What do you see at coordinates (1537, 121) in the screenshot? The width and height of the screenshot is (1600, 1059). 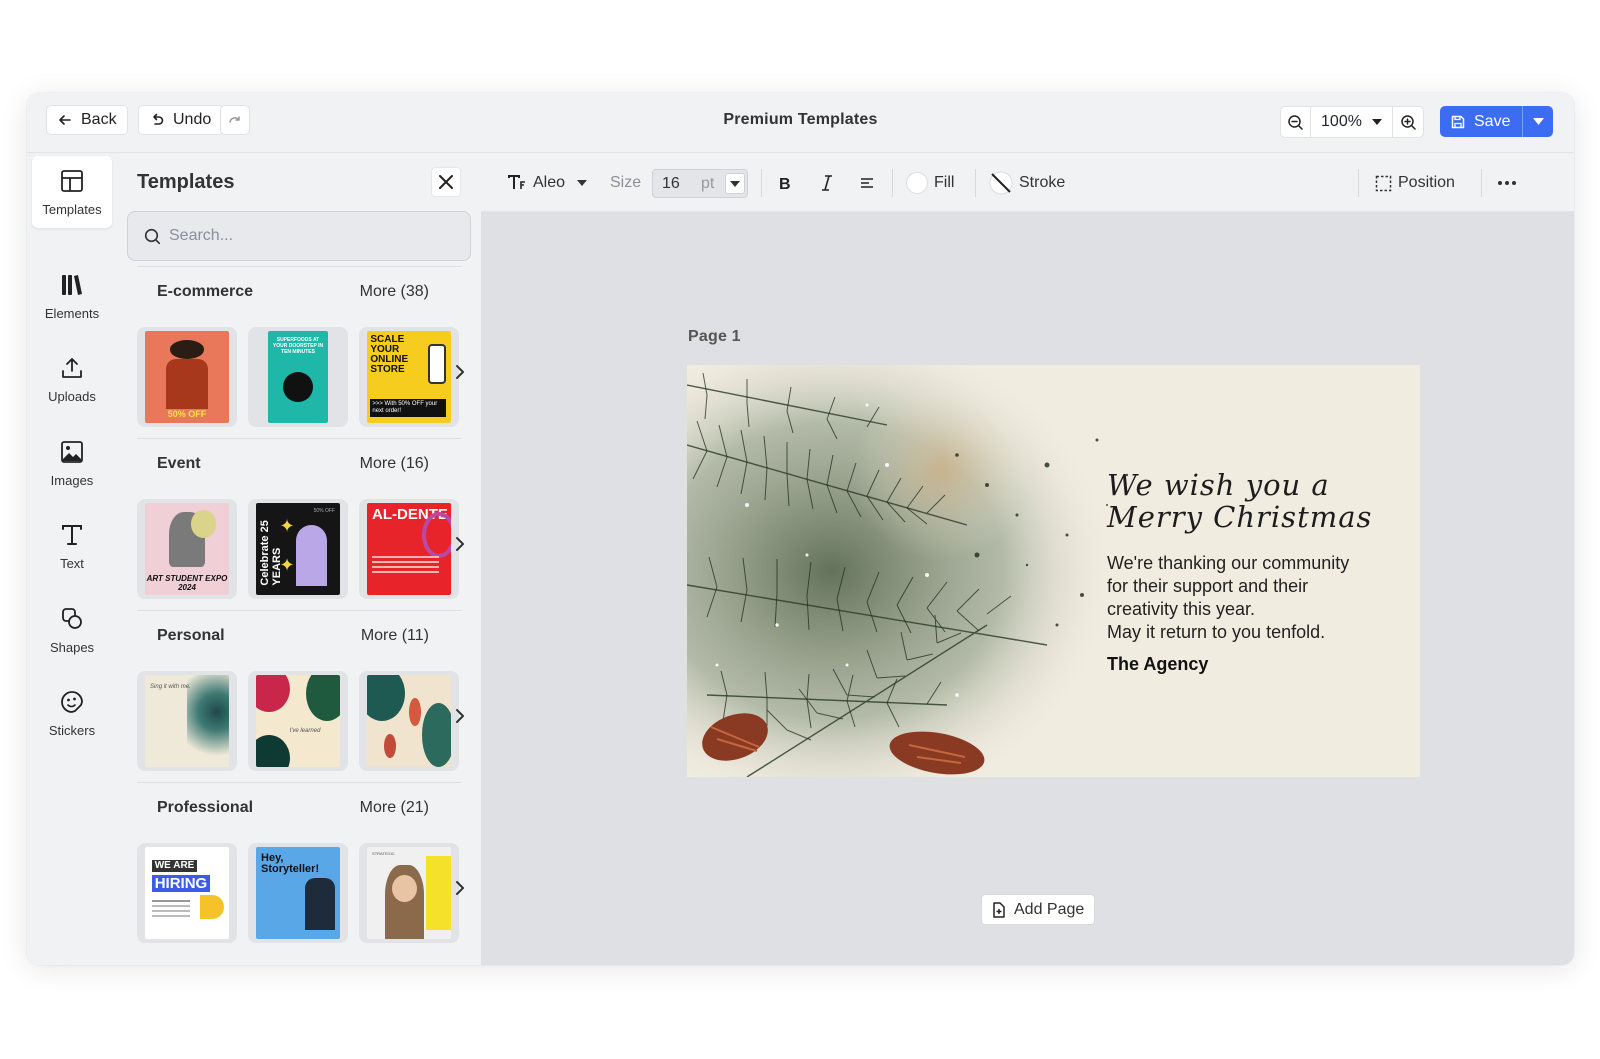 I see `save-options-button` at bounding box center [1537, 121].